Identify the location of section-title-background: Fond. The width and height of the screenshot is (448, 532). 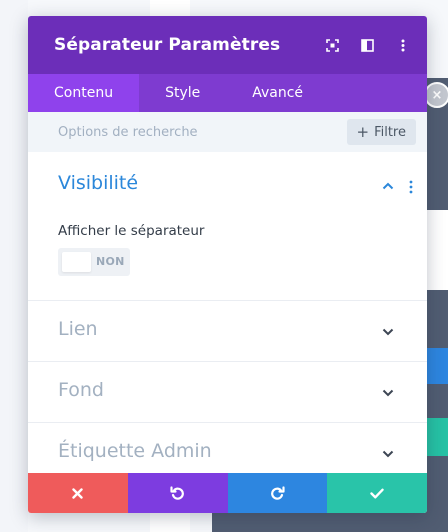
(81, 390).